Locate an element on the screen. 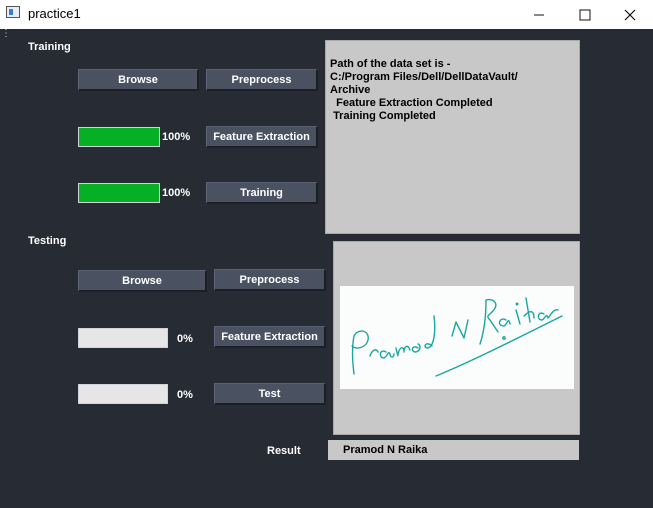 This screenshot has height=508, width=653. window-title: practice1 is located at coordinates (54, 13).